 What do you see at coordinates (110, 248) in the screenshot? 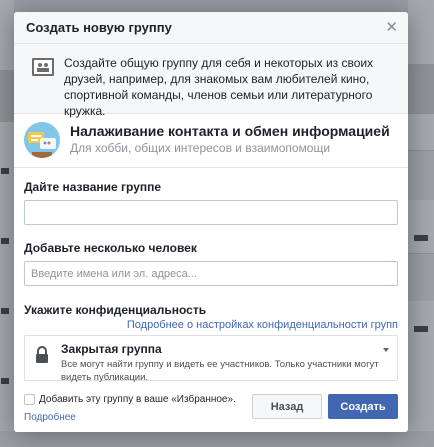
I see `members-label: Добавьте несколько человек` at bounding box center [110, 248].